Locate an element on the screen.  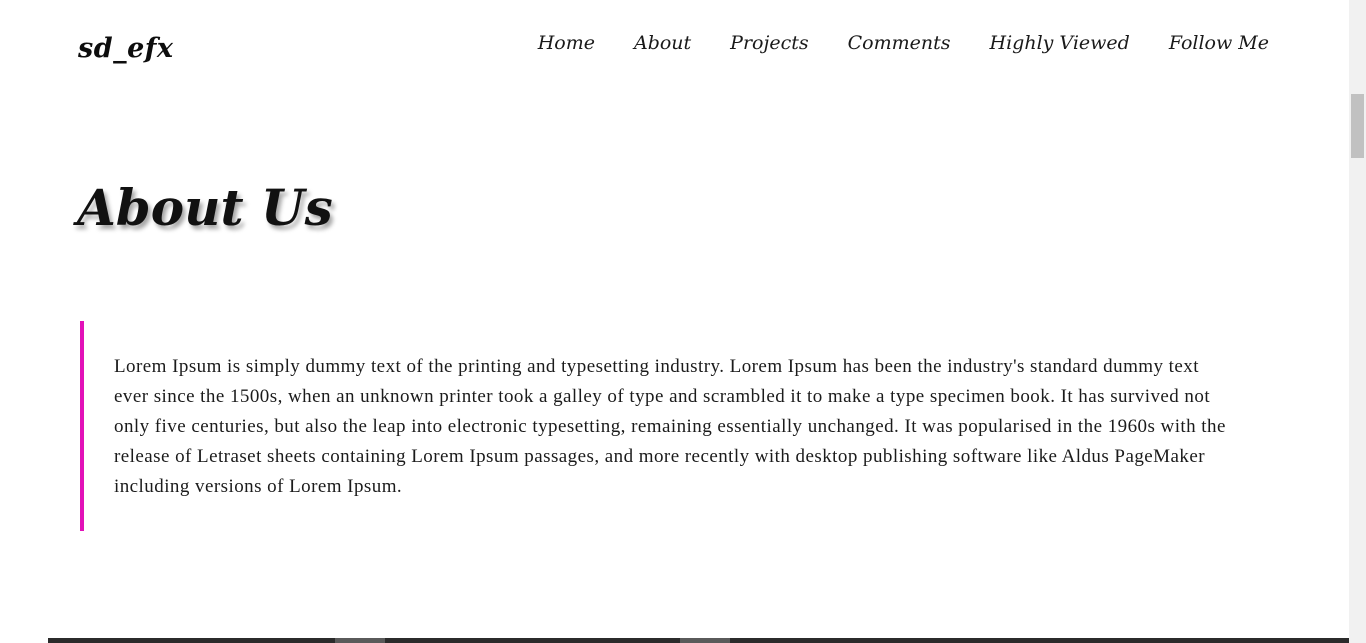
nav-link-projects: Projects is located at coordinates (769, 43).